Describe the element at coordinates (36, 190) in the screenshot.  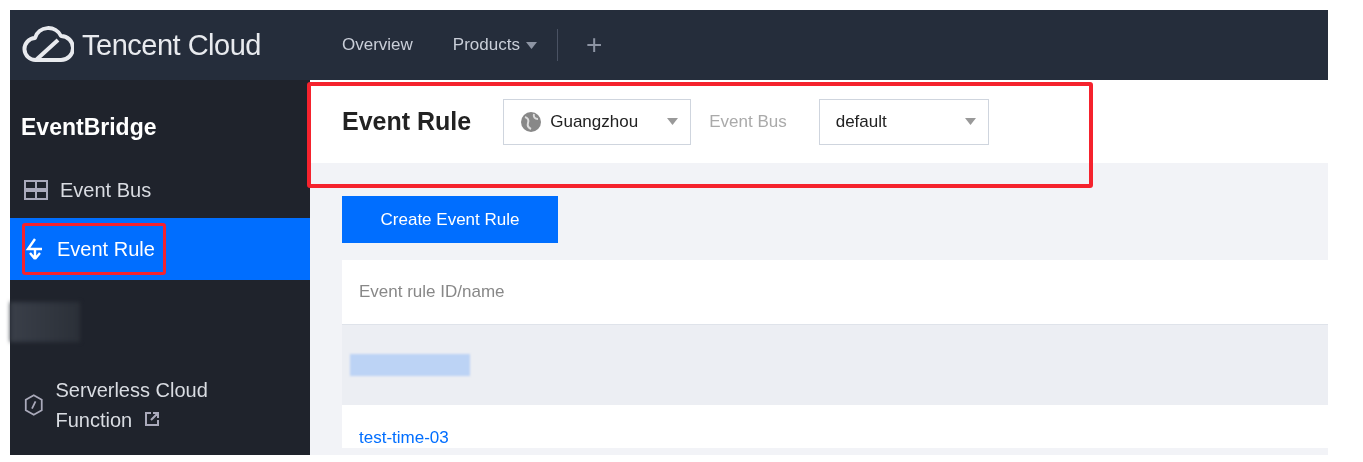
I see `server-icon` at that location.